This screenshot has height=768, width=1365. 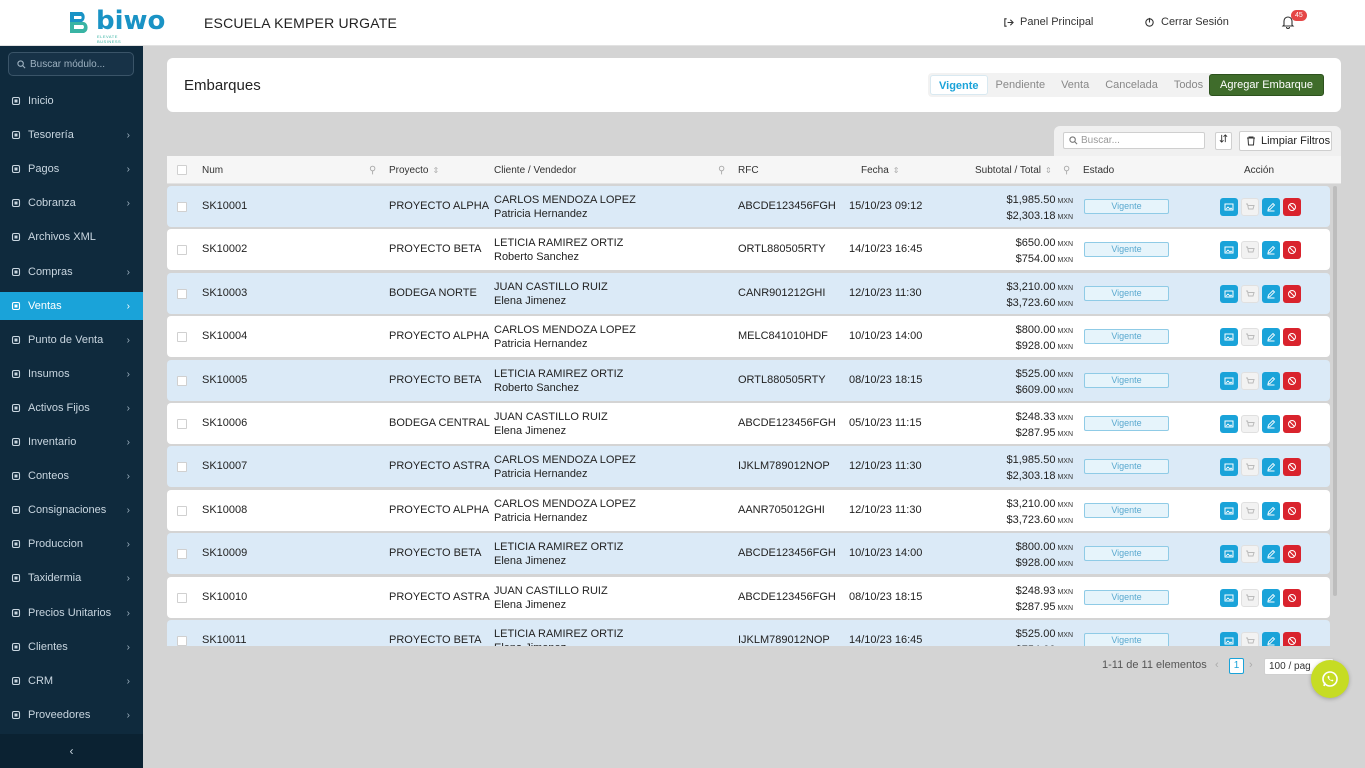 I want to click on next-page-icon: ›, so click(x=1251, y=665).